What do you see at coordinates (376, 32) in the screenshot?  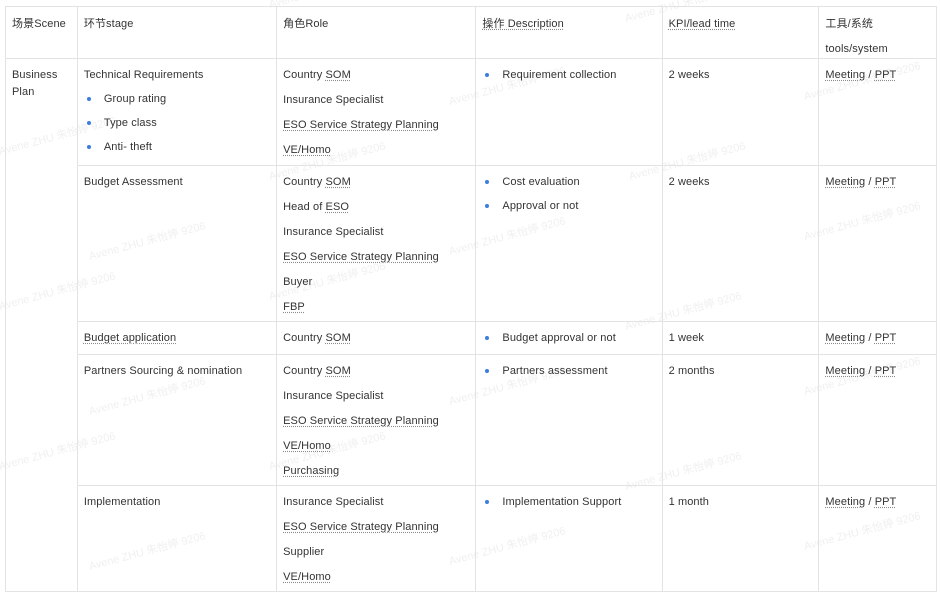 I see `header-role: 角色Role` at bounding box center [376, 32].